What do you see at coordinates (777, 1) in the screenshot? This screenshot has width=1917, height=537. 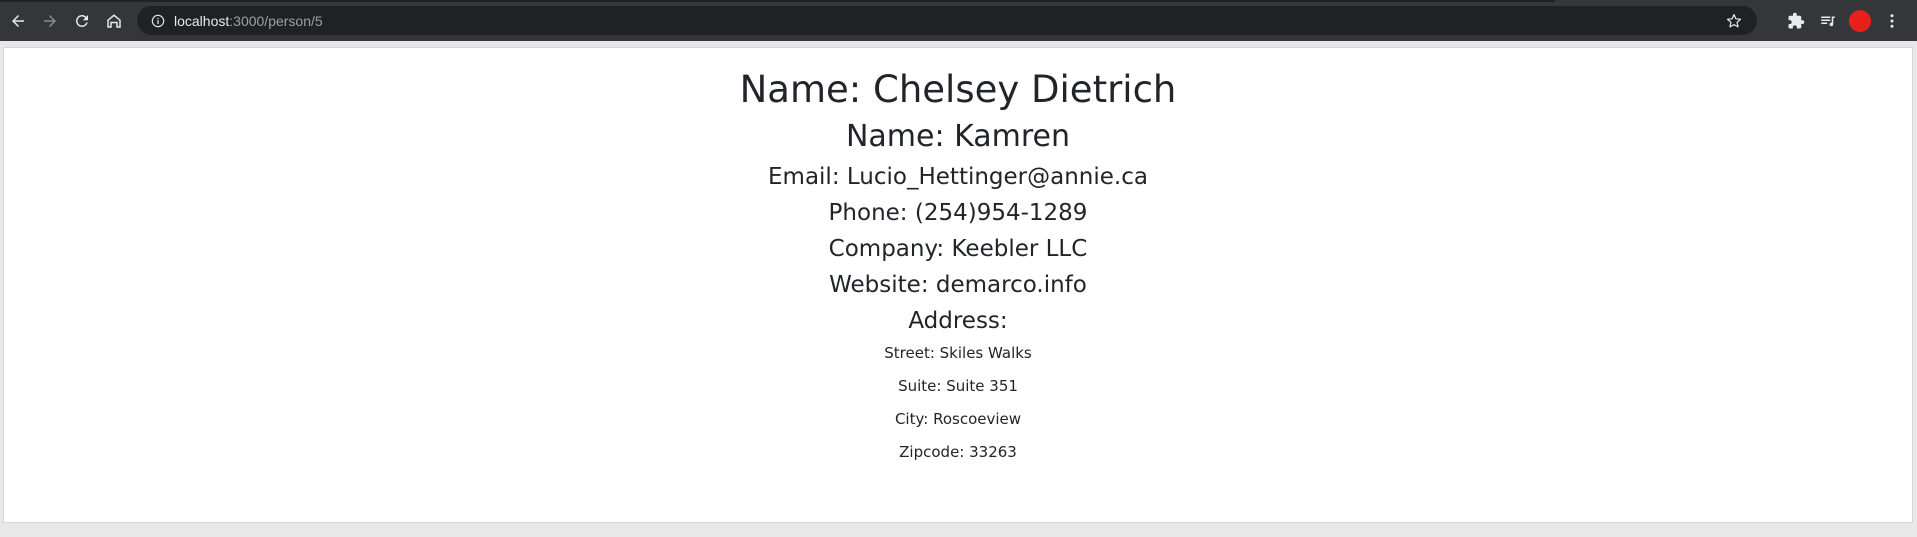 I see `tab-strip-edge` at bounding box center [777, 1].